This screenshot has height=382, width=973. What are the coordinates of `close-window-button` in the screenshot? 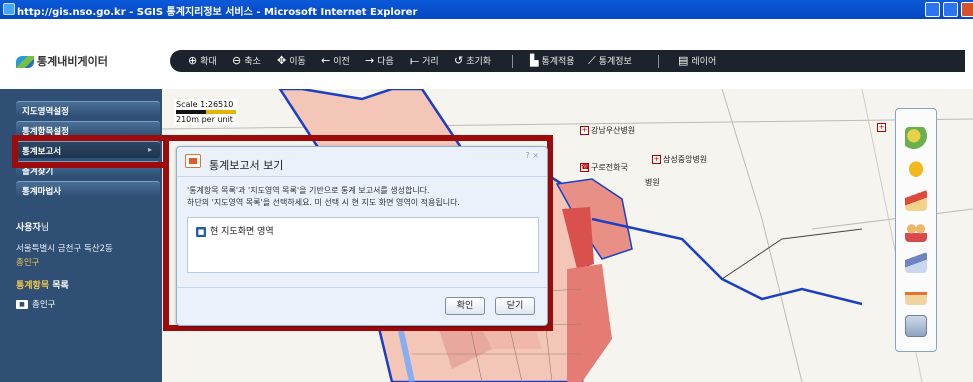 It's located at (967, 9).